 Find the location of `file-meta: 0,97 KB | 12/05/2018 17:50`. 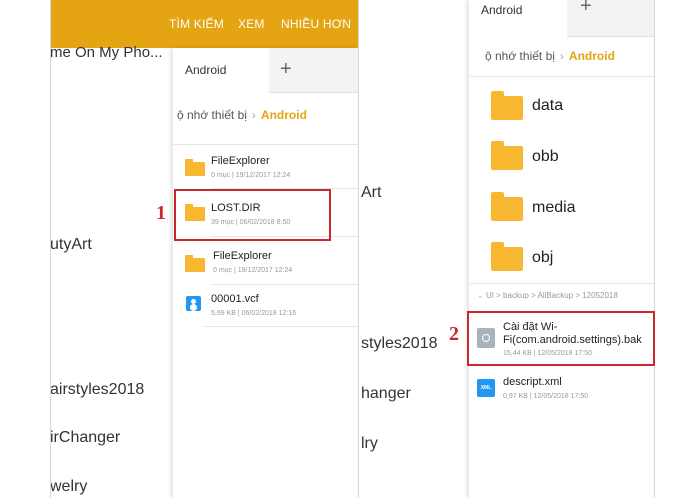

file-meta: 0,97 KB | 12/05/2018 17:50 is located at coordinates (546, 396).